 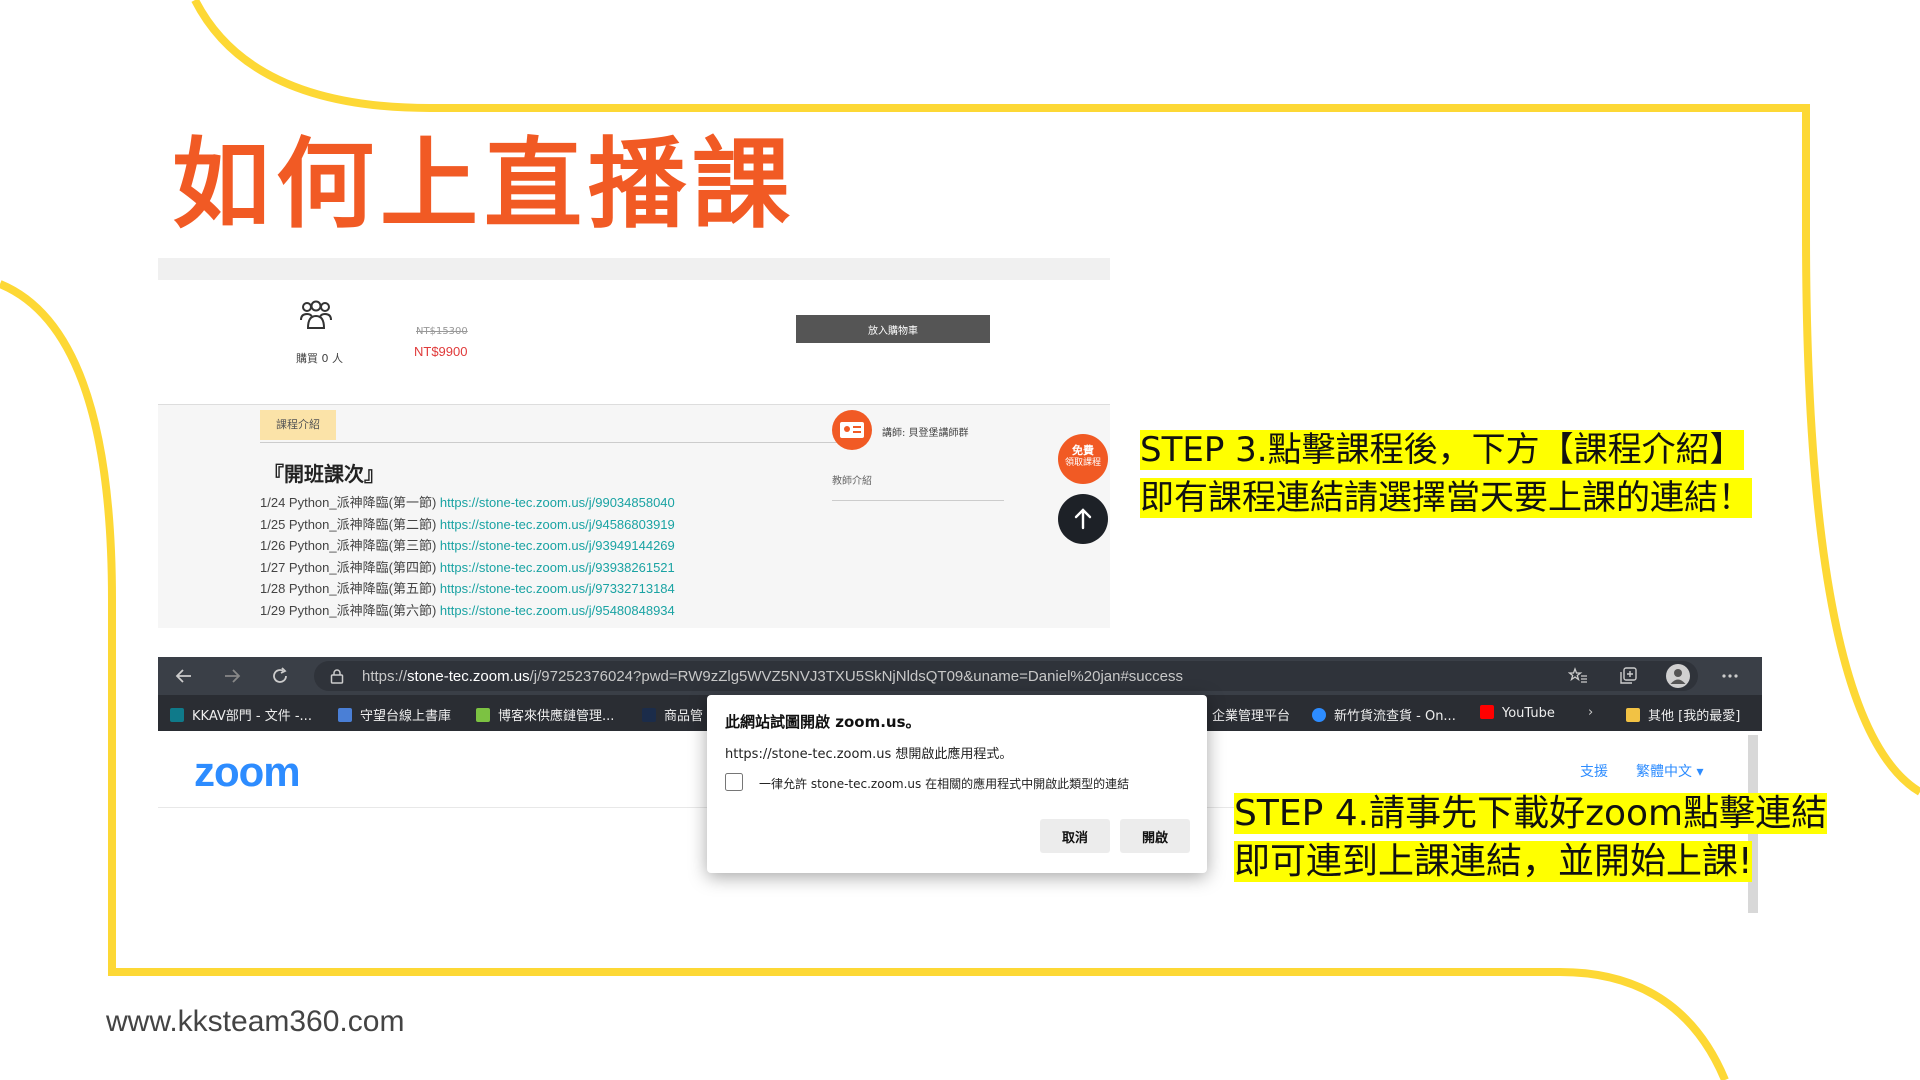 What do you see at coordinates (255, 1021) in the screenshot?
I see `website-url: www.kksteam360.com` at bounding box center [255, 1021].